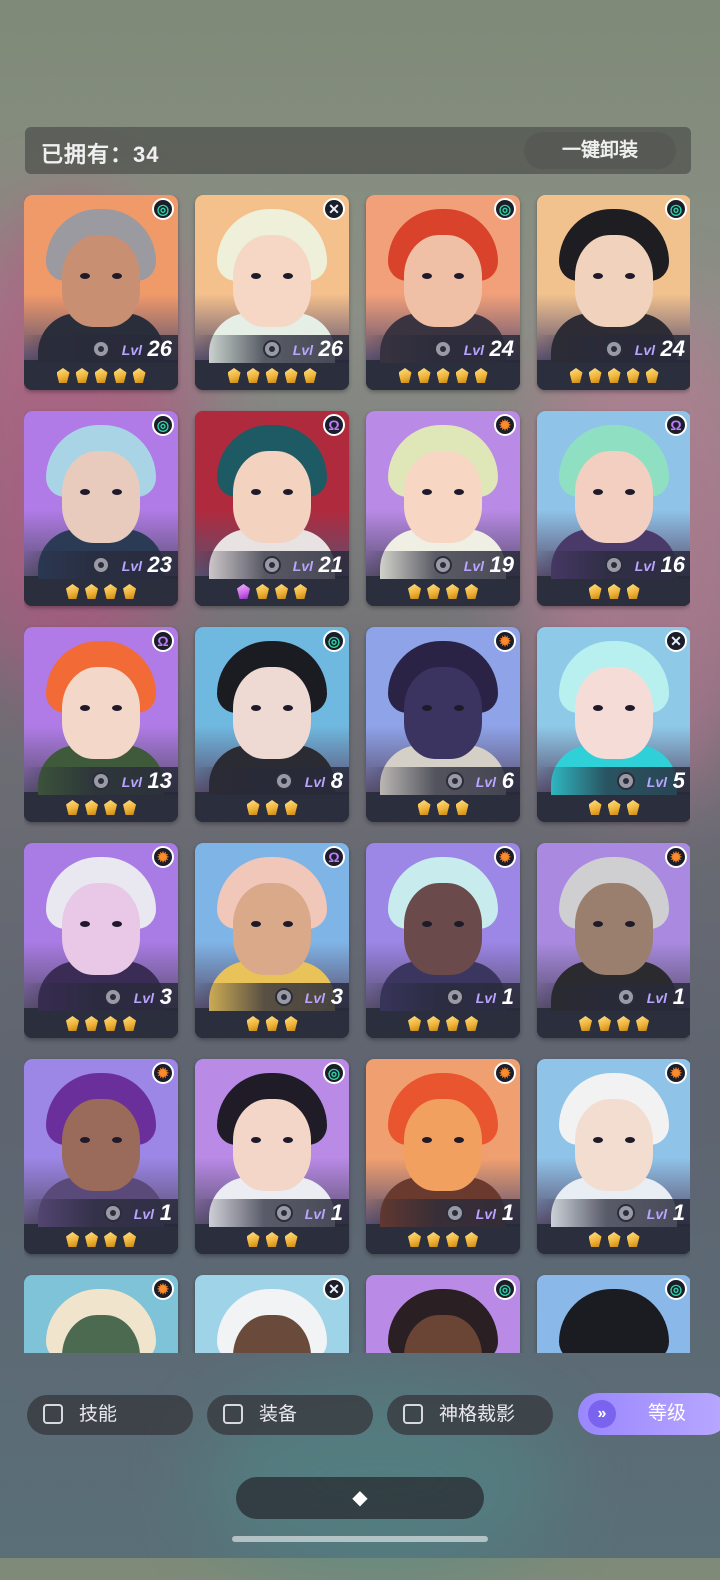 This screenshot has height=1580, width=720. Describe the element at coordinates (413, 1414) in the screenshot. I see `divine-checkbox` at that location.